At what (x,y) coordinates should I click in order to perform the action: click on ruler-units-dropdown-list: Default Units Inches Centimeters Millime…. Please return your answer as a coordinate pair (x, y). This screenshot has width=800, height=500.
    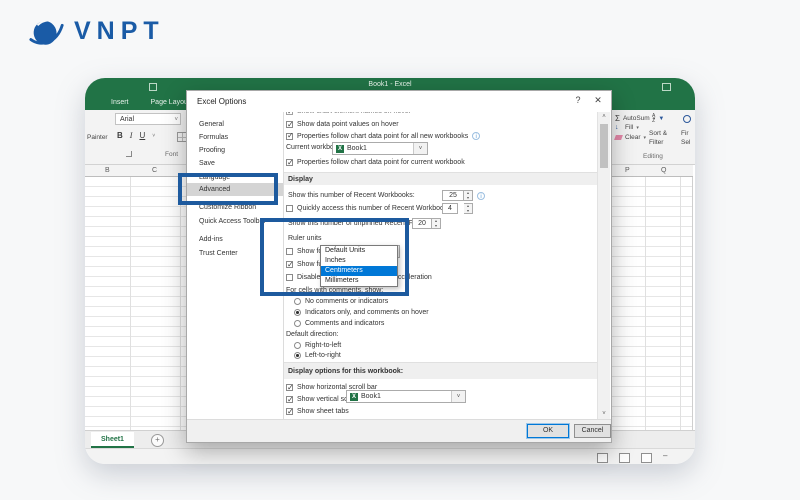
    Looking at the image, I should click on (359, 266).